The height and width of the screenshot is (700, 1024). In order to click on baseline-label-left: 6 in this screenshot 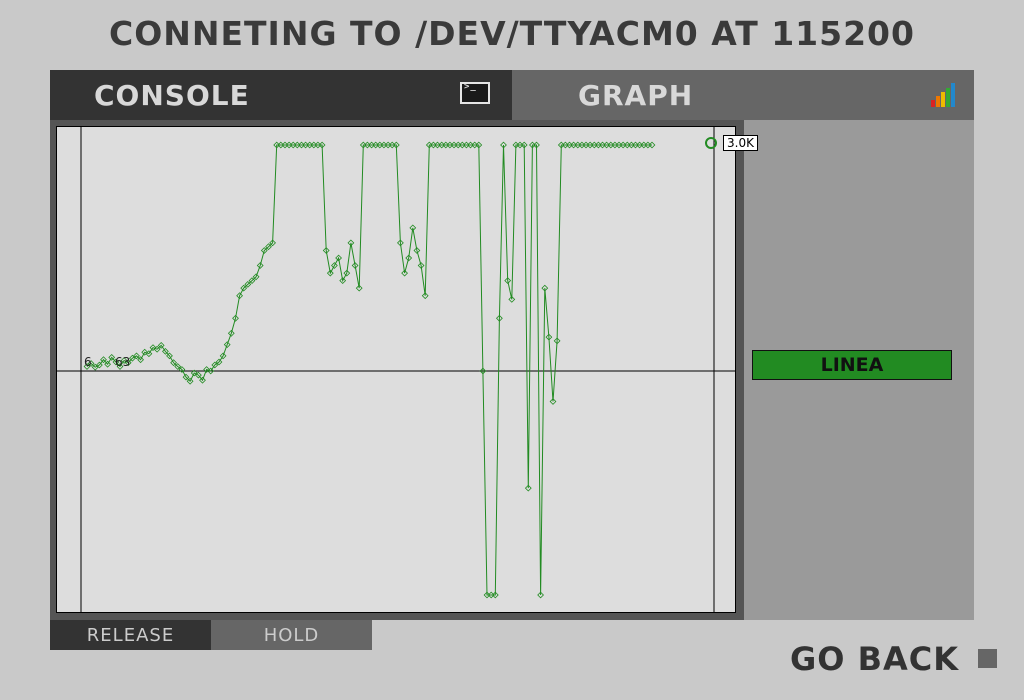, I will do `click(88, 362)`.